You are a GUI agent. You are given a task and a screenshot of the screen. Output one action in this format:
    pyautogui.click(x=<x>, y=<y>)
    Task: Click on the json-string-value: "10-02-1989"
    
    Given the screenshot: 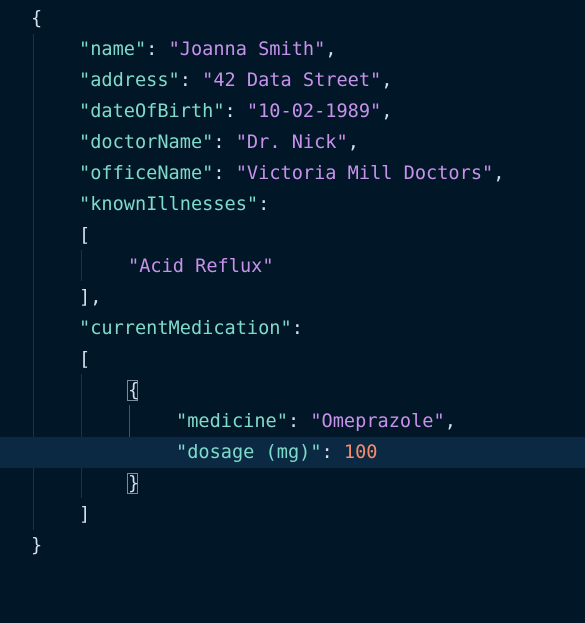 What is the action you would take?
    pyautogui.click(x=314, y=111)
    